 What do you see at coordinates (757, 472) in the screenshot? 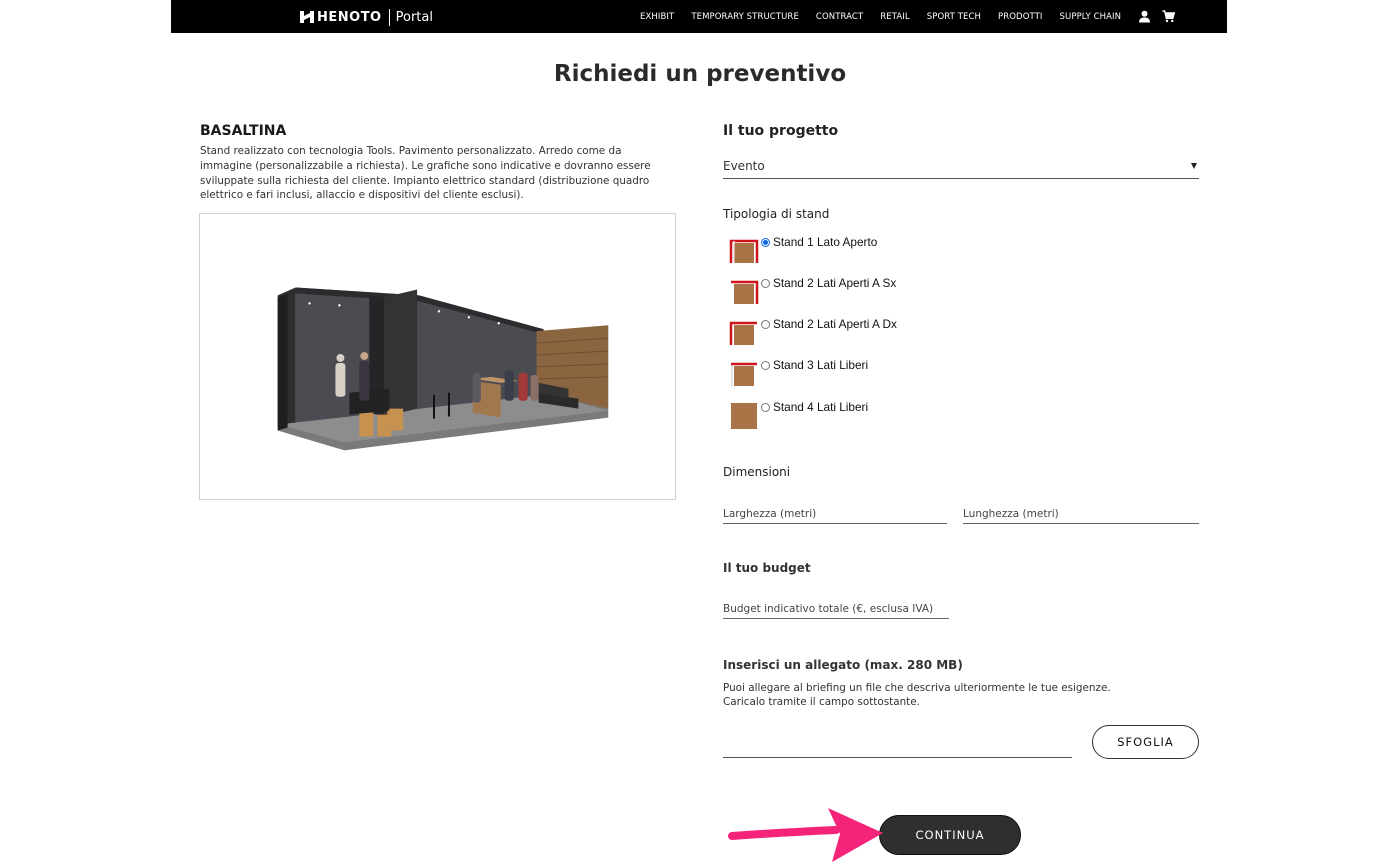
I see `dimensions-heading: Dimensioni` at bounding box center [757, 472].